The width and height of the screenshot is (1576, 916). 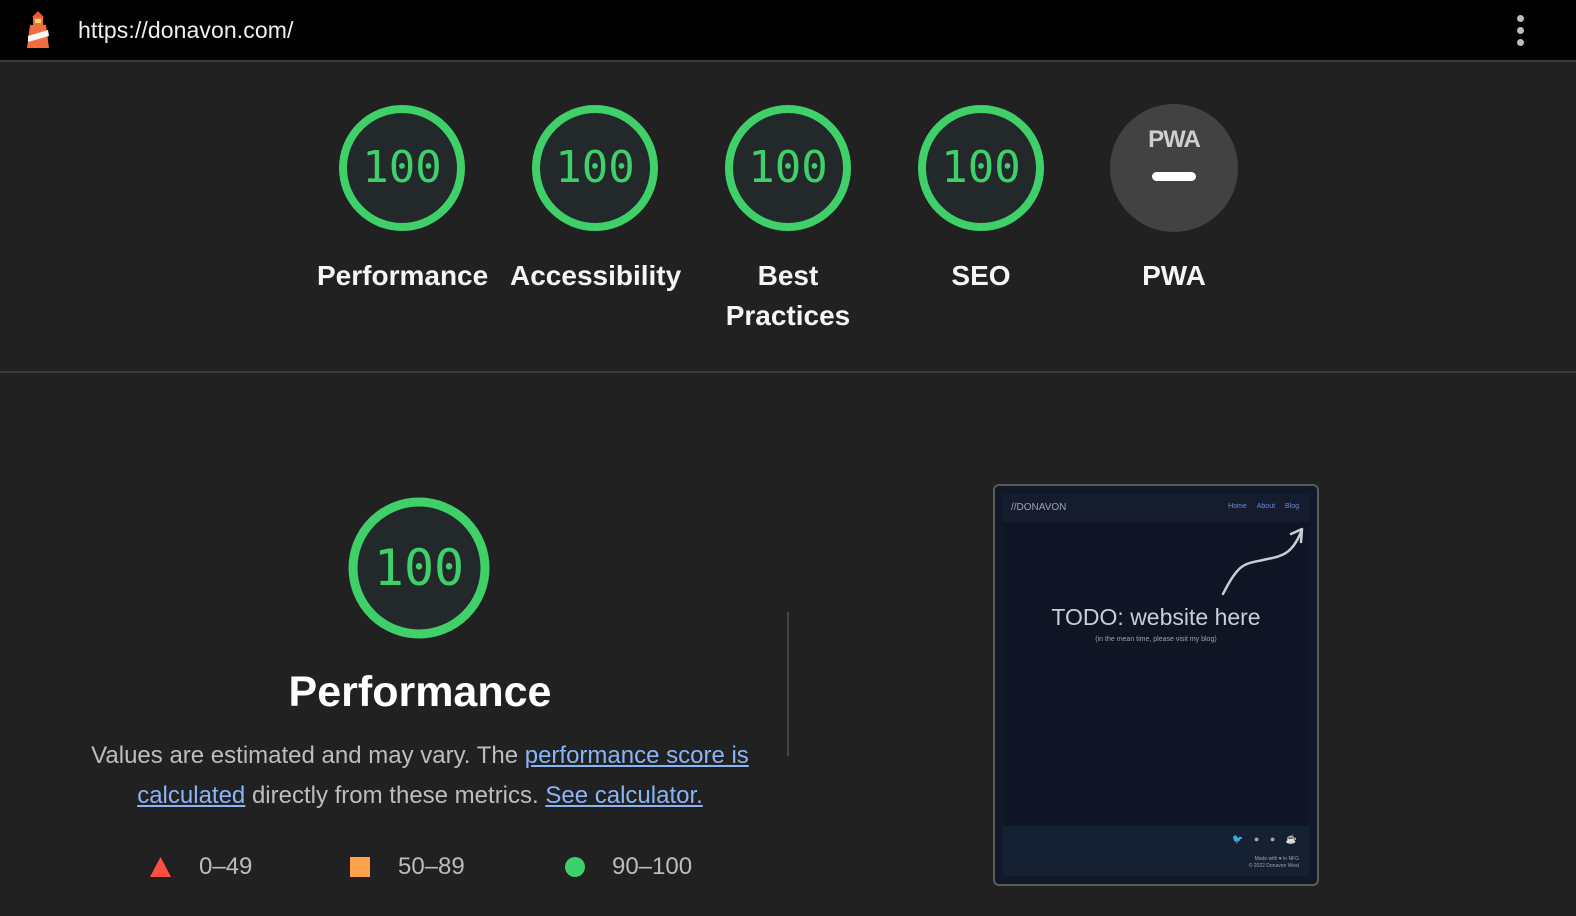 I want to click on square-icon, so click(x=360, y=867).